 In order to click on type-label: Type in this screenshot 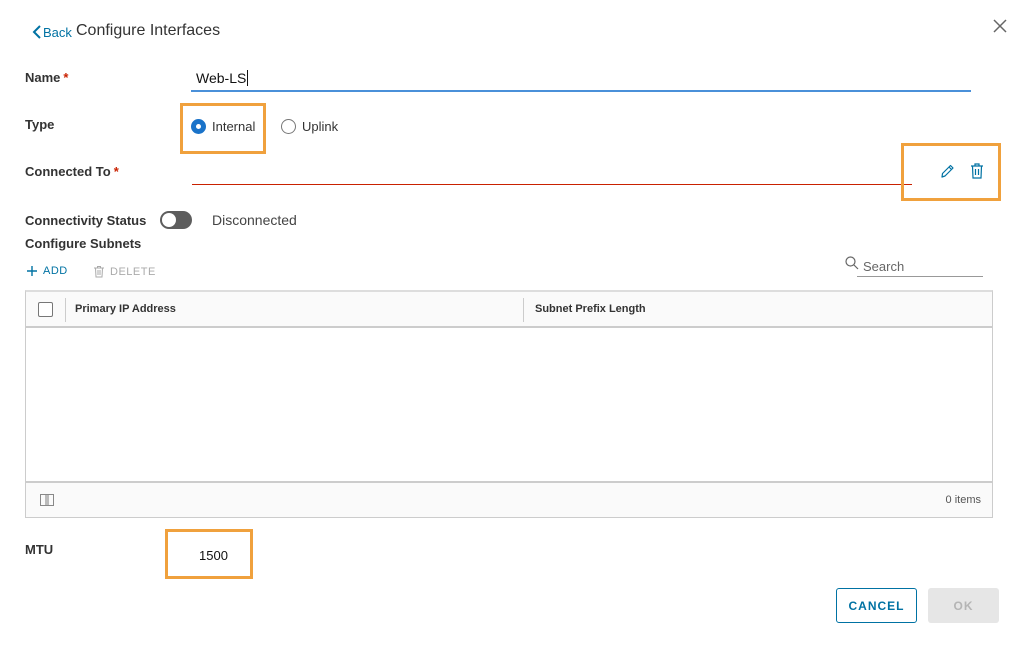, I will do `click(40, 124)`.